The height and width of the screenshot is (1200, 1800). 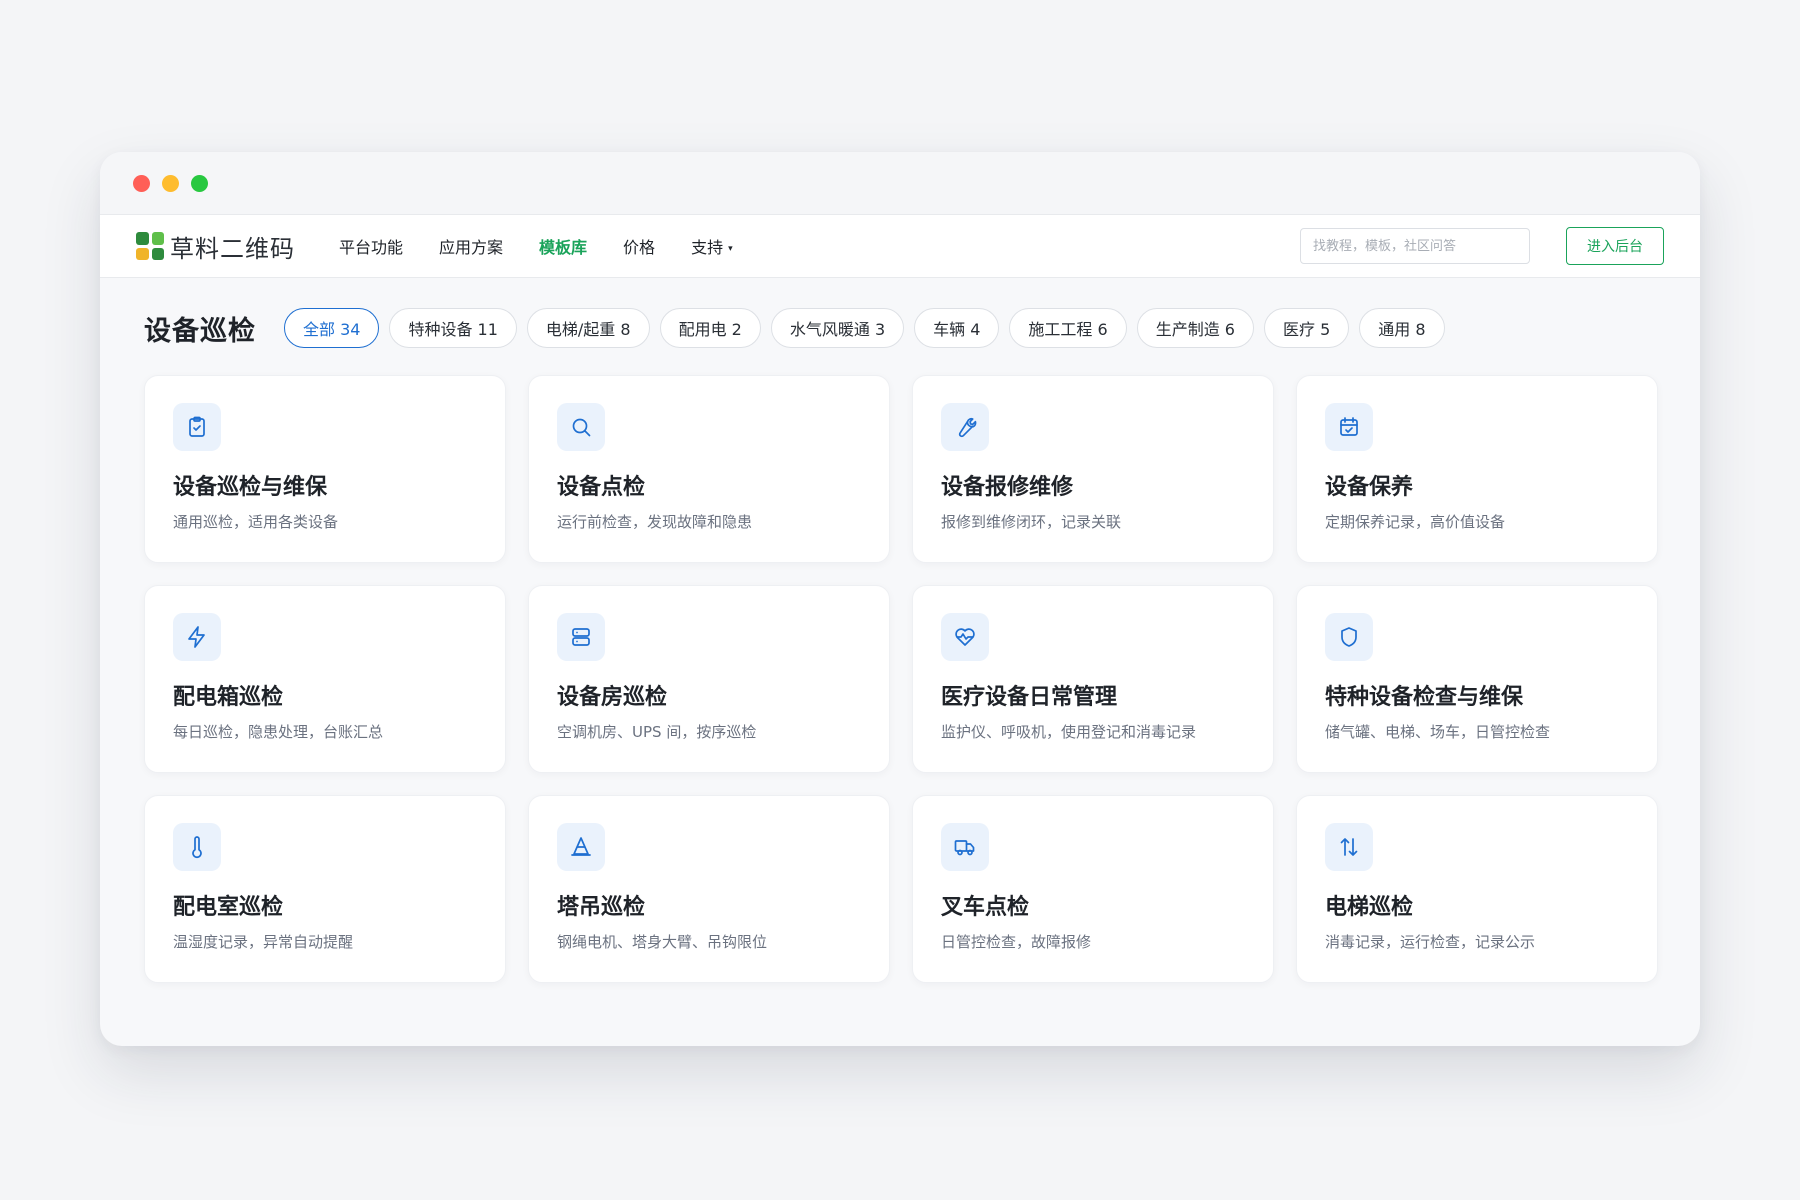 What do you see at coordinates (1349, 847) in the screenshot?
I see `arrows-up-down-icon` at bounding box center [1349, 847].